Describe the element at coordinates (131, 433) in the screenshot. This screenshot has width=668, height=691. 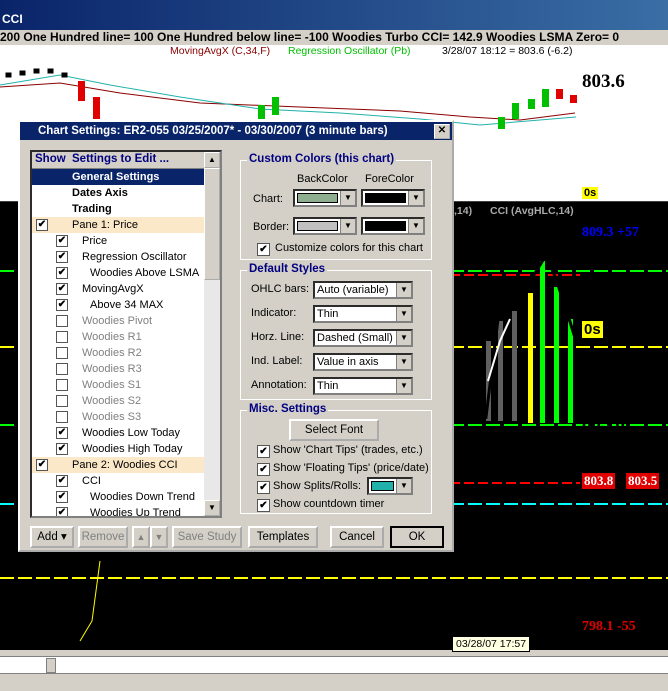
I see `settings-list-item-label: Woodies Low Today` at that location.